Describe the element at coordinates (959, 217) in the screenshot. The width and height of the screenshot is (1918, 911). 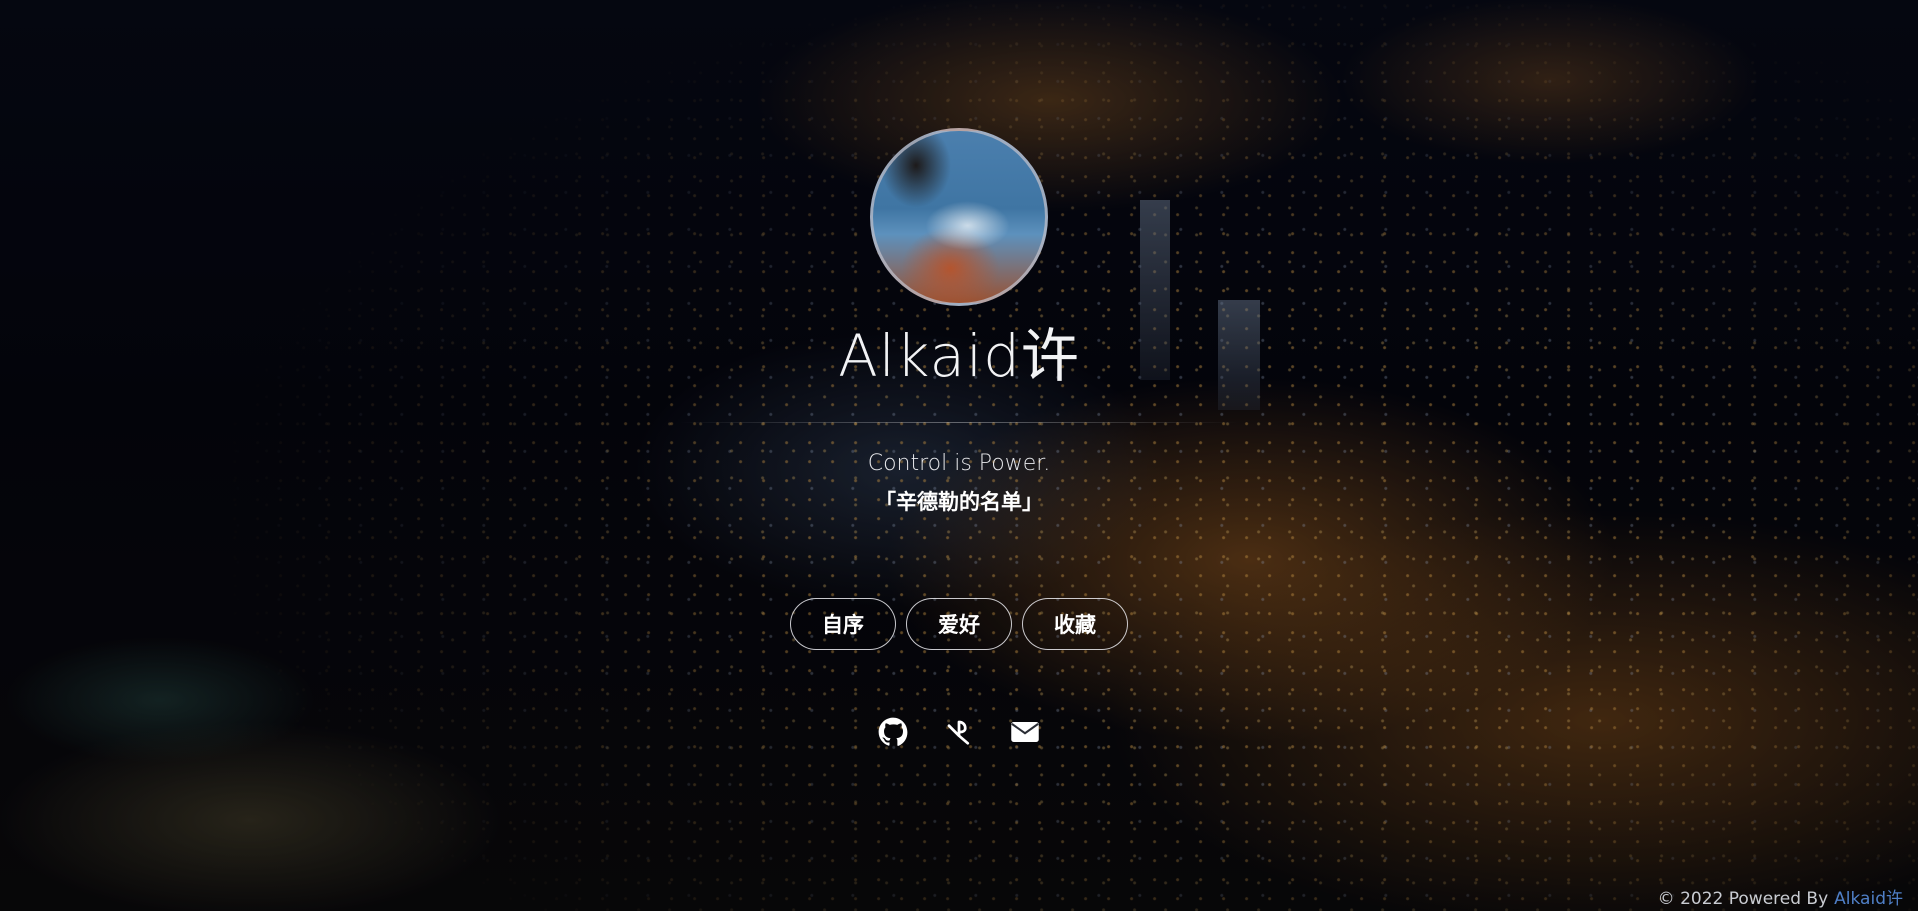
I see `avatar` at that location.